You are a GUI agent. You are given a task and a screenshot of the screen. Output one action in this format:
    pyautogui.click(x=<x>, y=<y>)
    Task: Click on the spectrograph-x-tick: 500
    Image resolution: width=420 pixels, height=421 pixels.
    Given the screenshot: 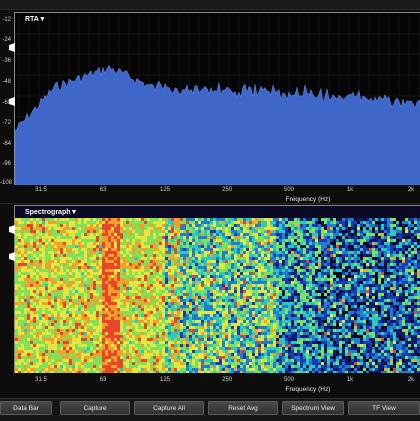 What is the action you would take?
    pyautogui.click(x=289, y=380)
    